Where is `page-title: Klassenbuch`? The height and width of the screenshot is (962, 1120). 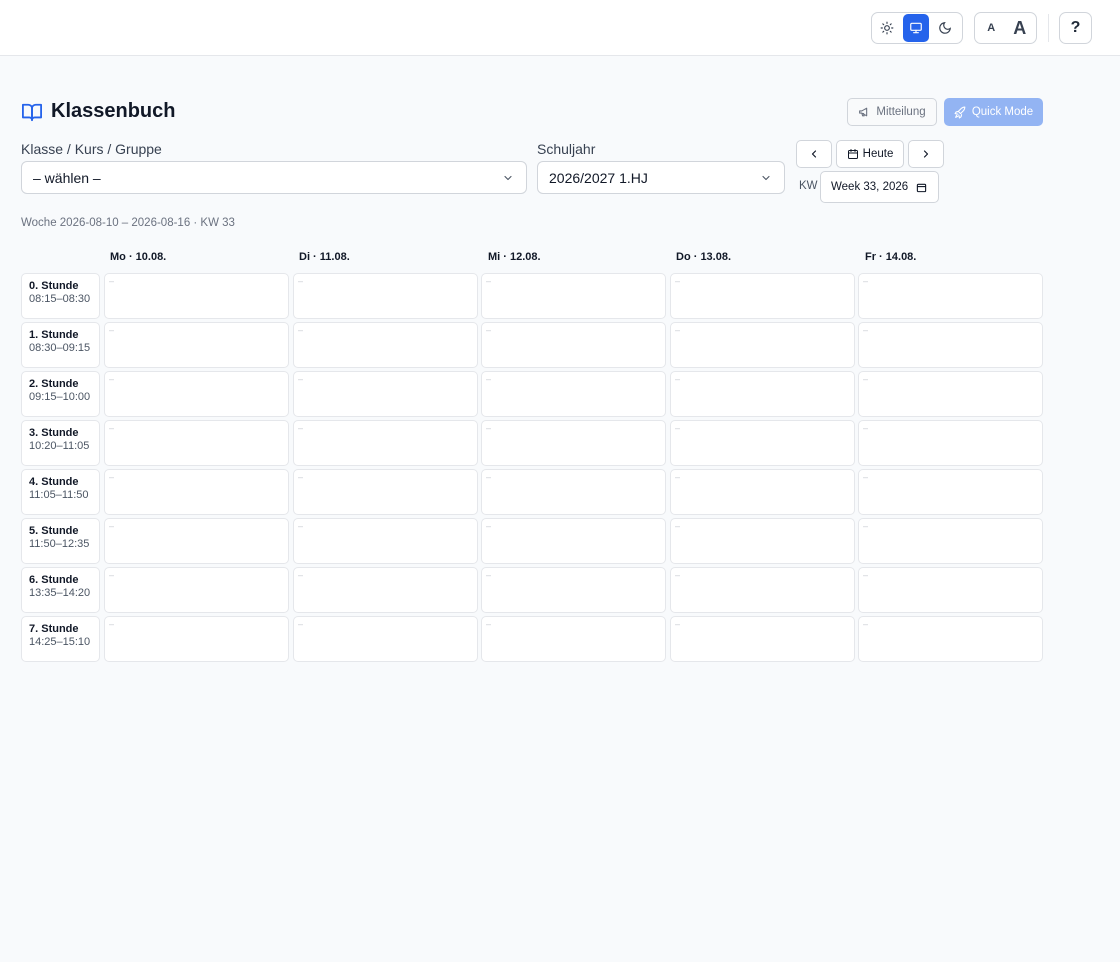
page-title: Klassenbuch is located at coordinates (98, 111).